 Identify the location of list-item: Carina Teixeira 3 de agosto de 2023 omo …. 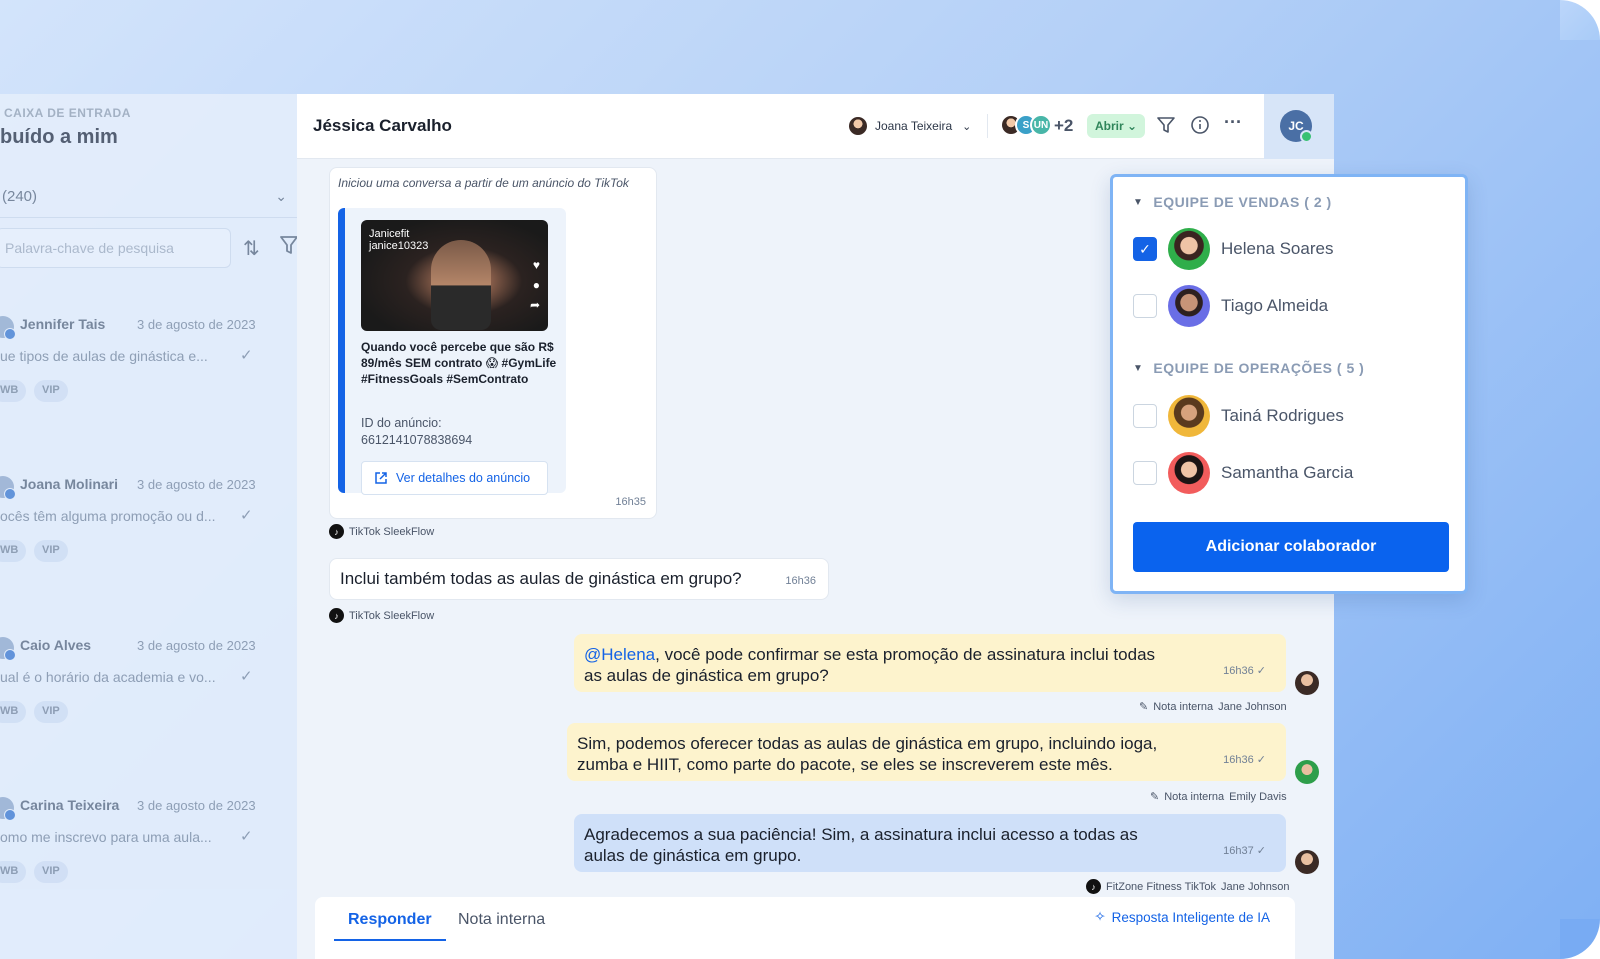
(148, 857).